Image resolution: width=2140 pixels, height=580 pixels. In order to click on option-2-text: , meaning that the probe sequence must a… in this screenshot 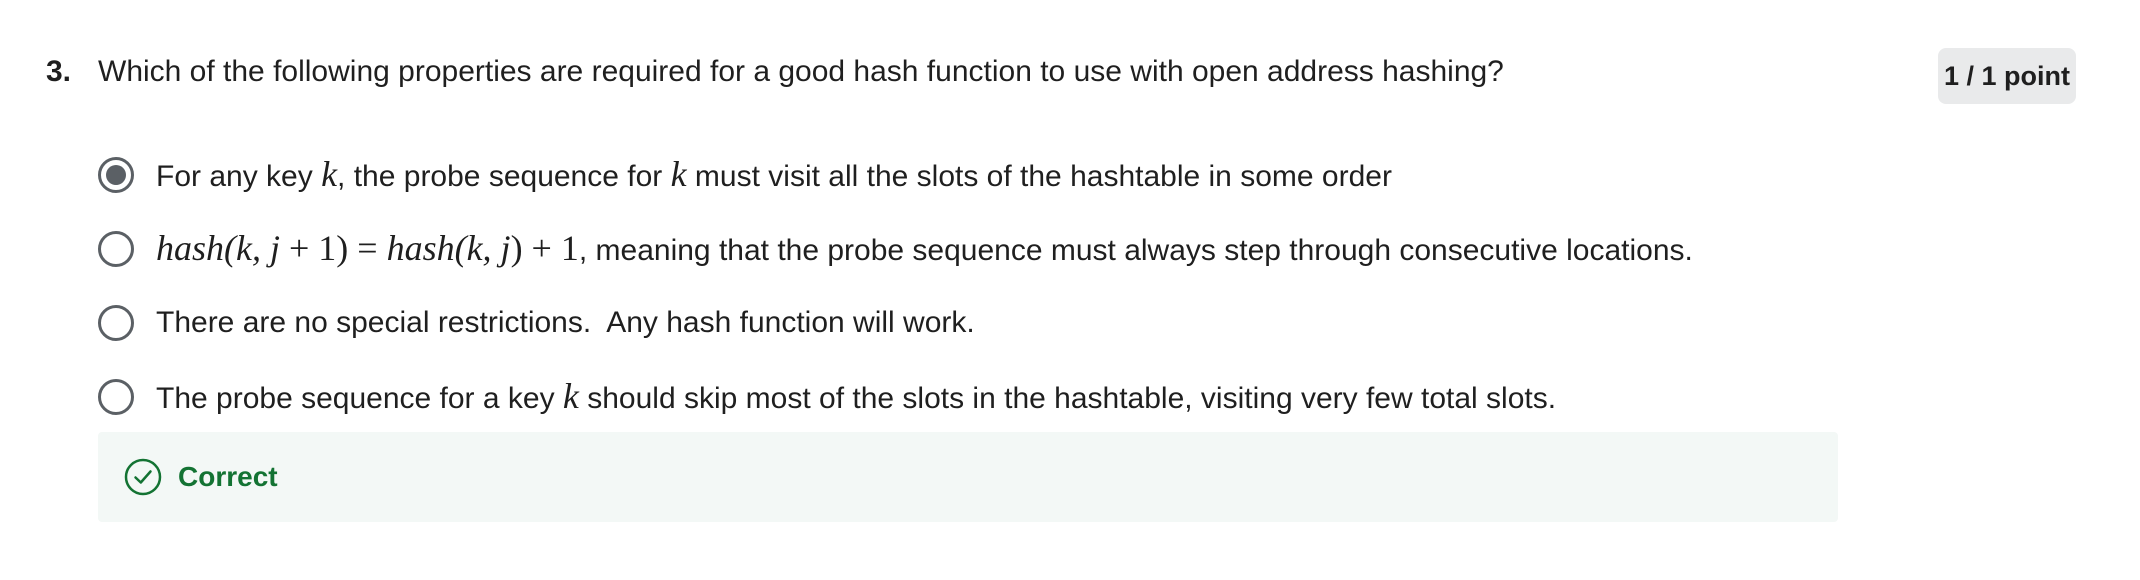, I will do `click(1135, 250)`.